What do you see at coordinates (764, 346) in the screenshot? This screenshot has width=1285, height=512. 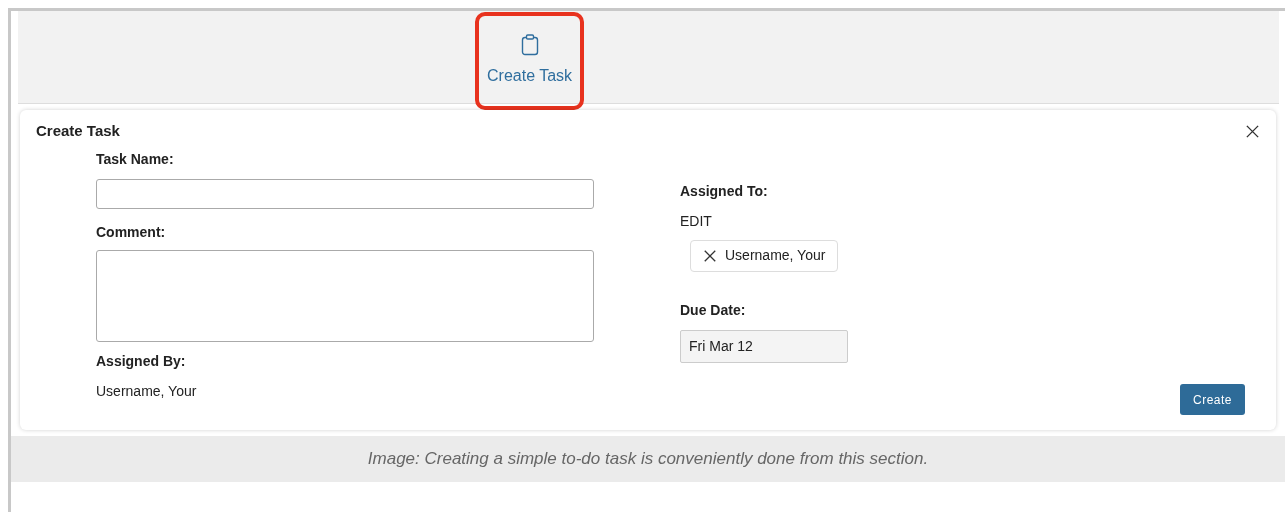 I see `due-date-input: Fri Mar 12` at bounding box center [764, 346].